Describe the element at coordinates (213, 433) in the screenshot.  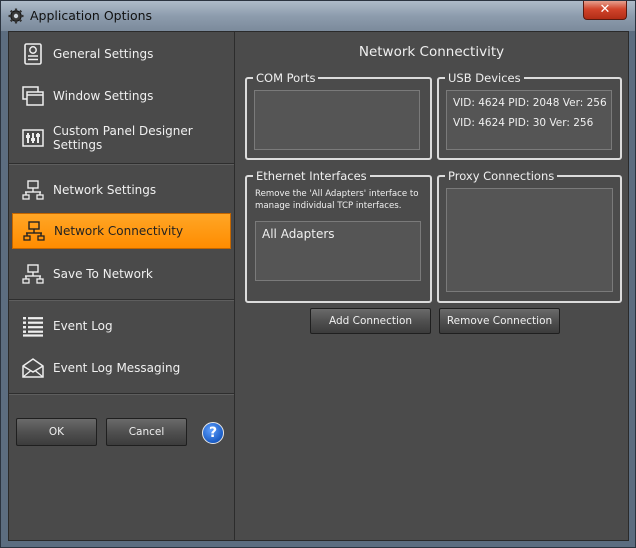
I see `help-icon: ?` at that location.